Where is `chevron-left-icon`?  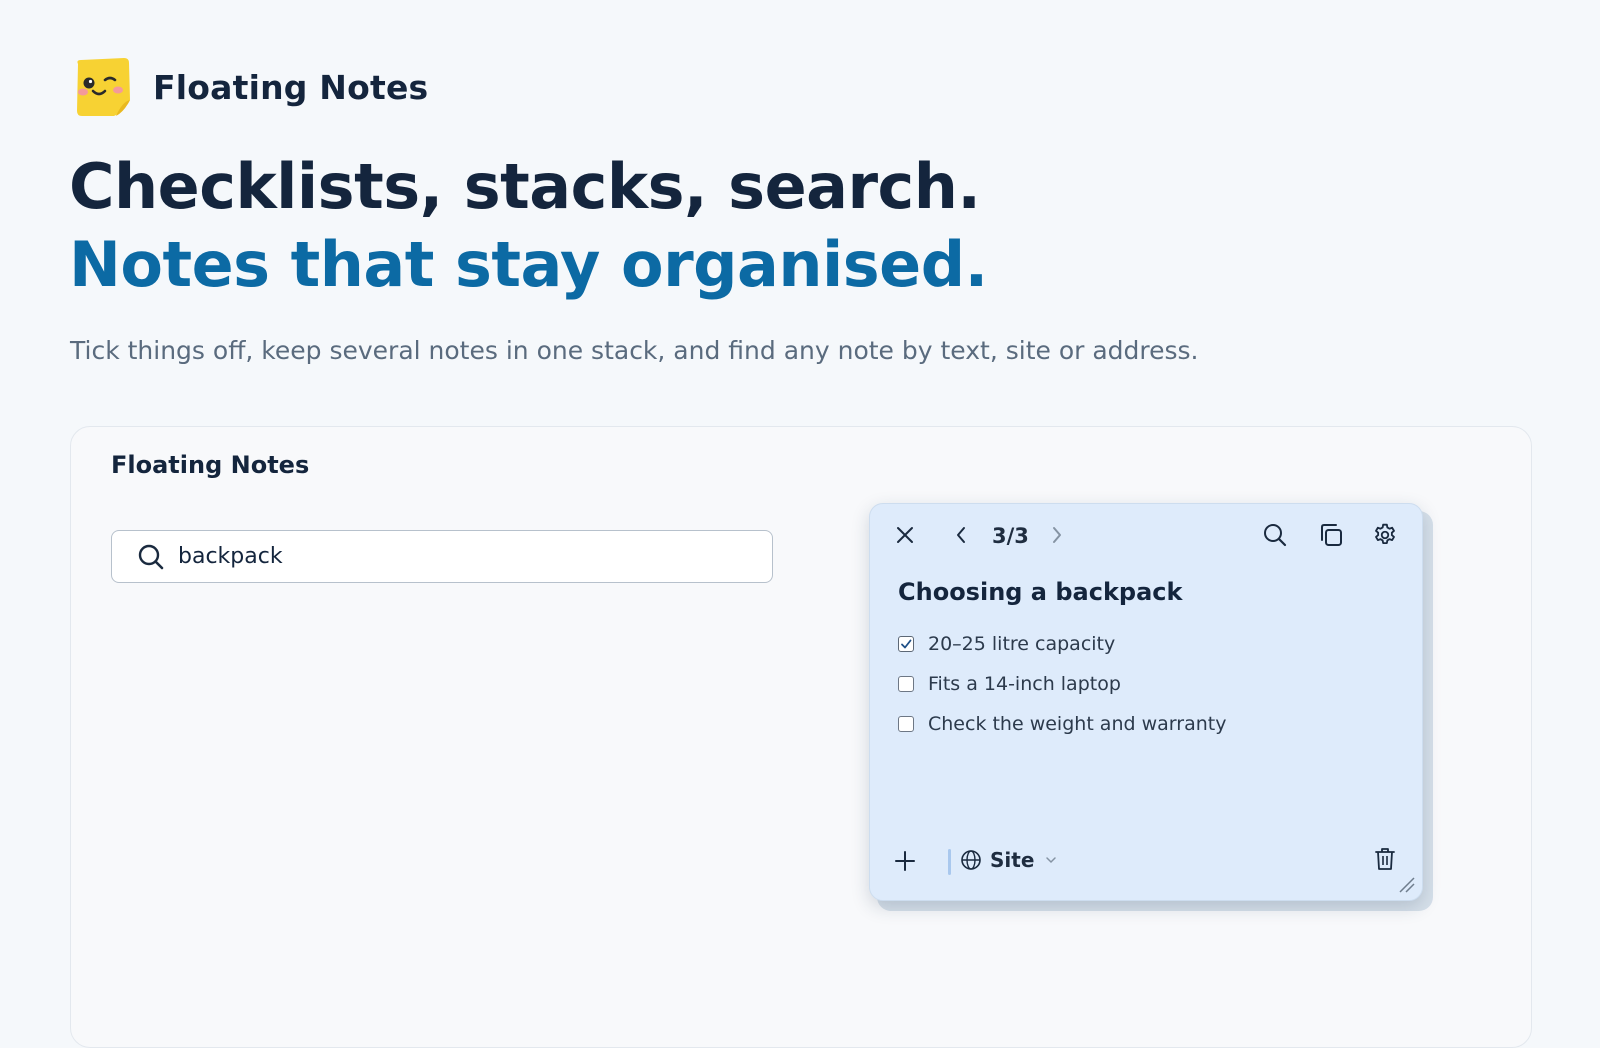 chevron-left-icon is located at coordinates (961, 535).